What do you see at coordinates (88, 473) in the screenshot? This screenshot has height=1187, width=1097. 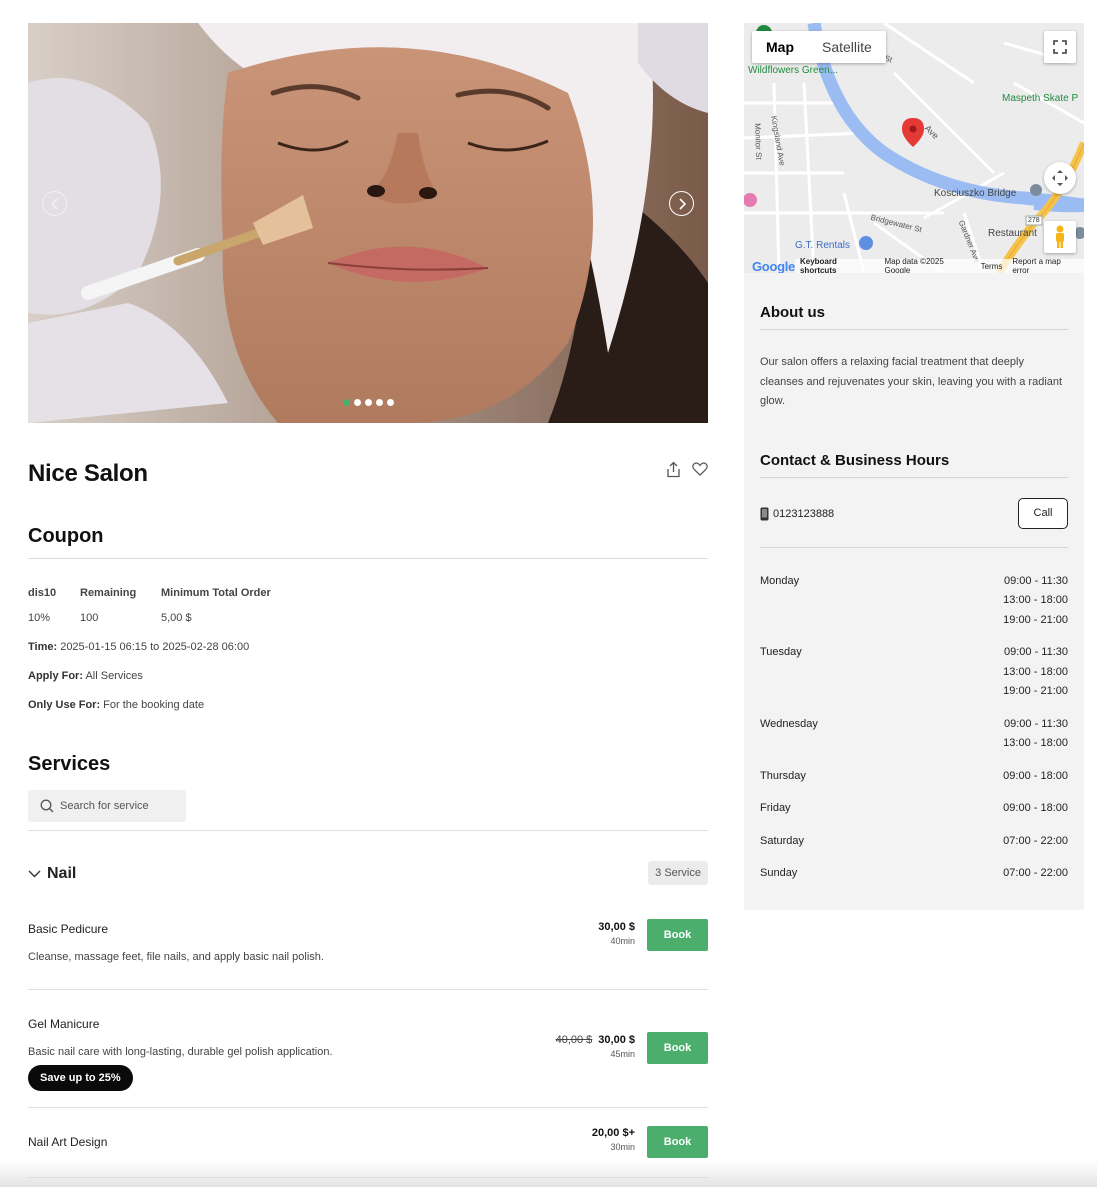 I see `page-title: Nice Salon` at bounding box center [88, 473].